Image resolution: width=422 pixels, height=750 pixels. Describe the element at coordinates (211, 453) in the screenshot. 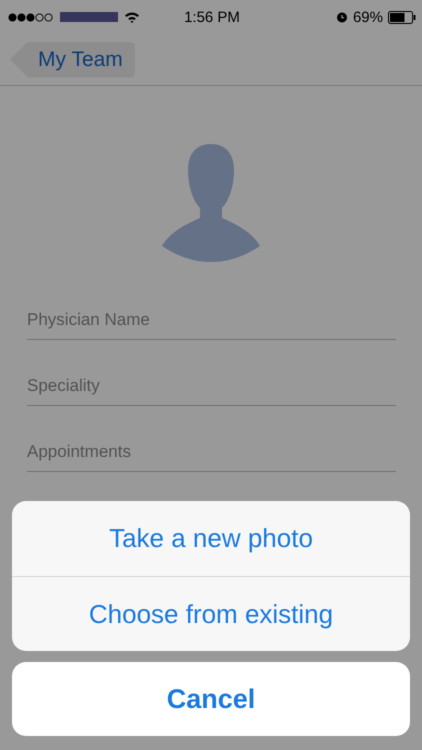

I see `input-field: Appointments` at that location.